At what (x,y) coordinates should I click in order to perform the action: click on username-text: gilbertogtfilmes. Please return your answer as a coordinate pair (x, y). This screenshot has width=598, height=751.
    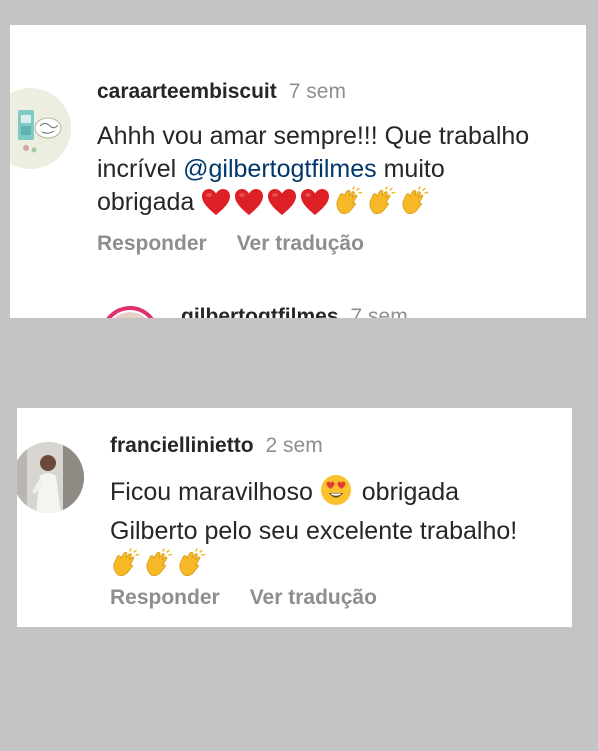
    Looking at the image, I should click on (260, 311).